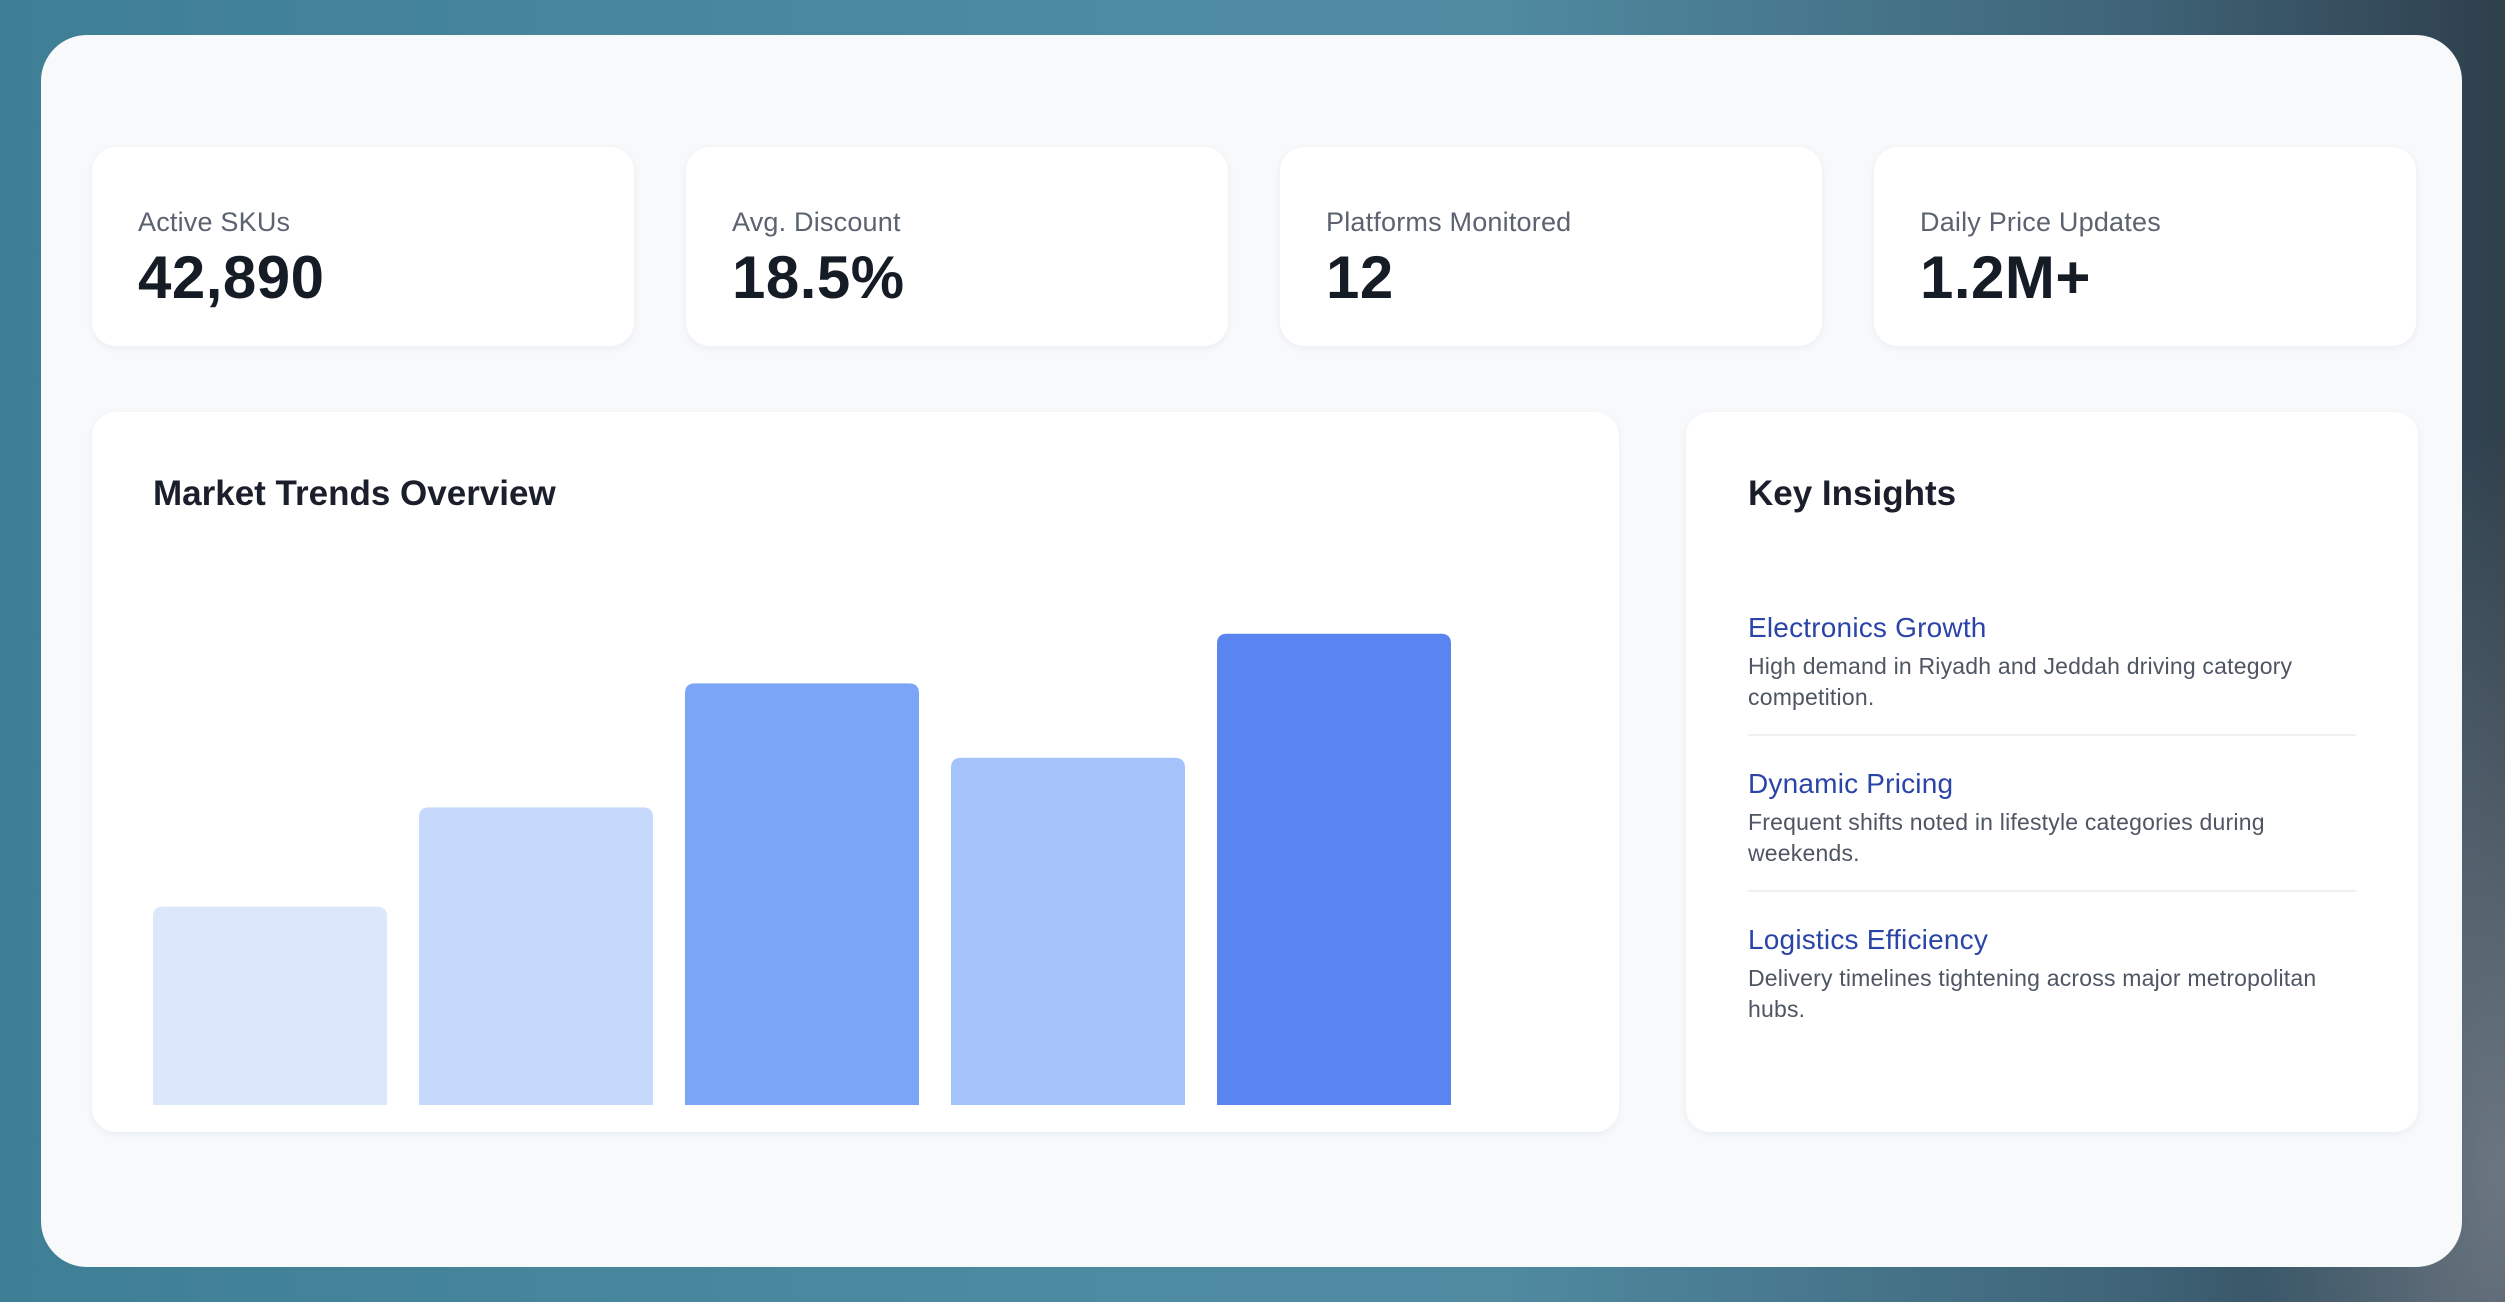  I want to click on kpi-label: Daily Price Updates, so click(2040, 222).